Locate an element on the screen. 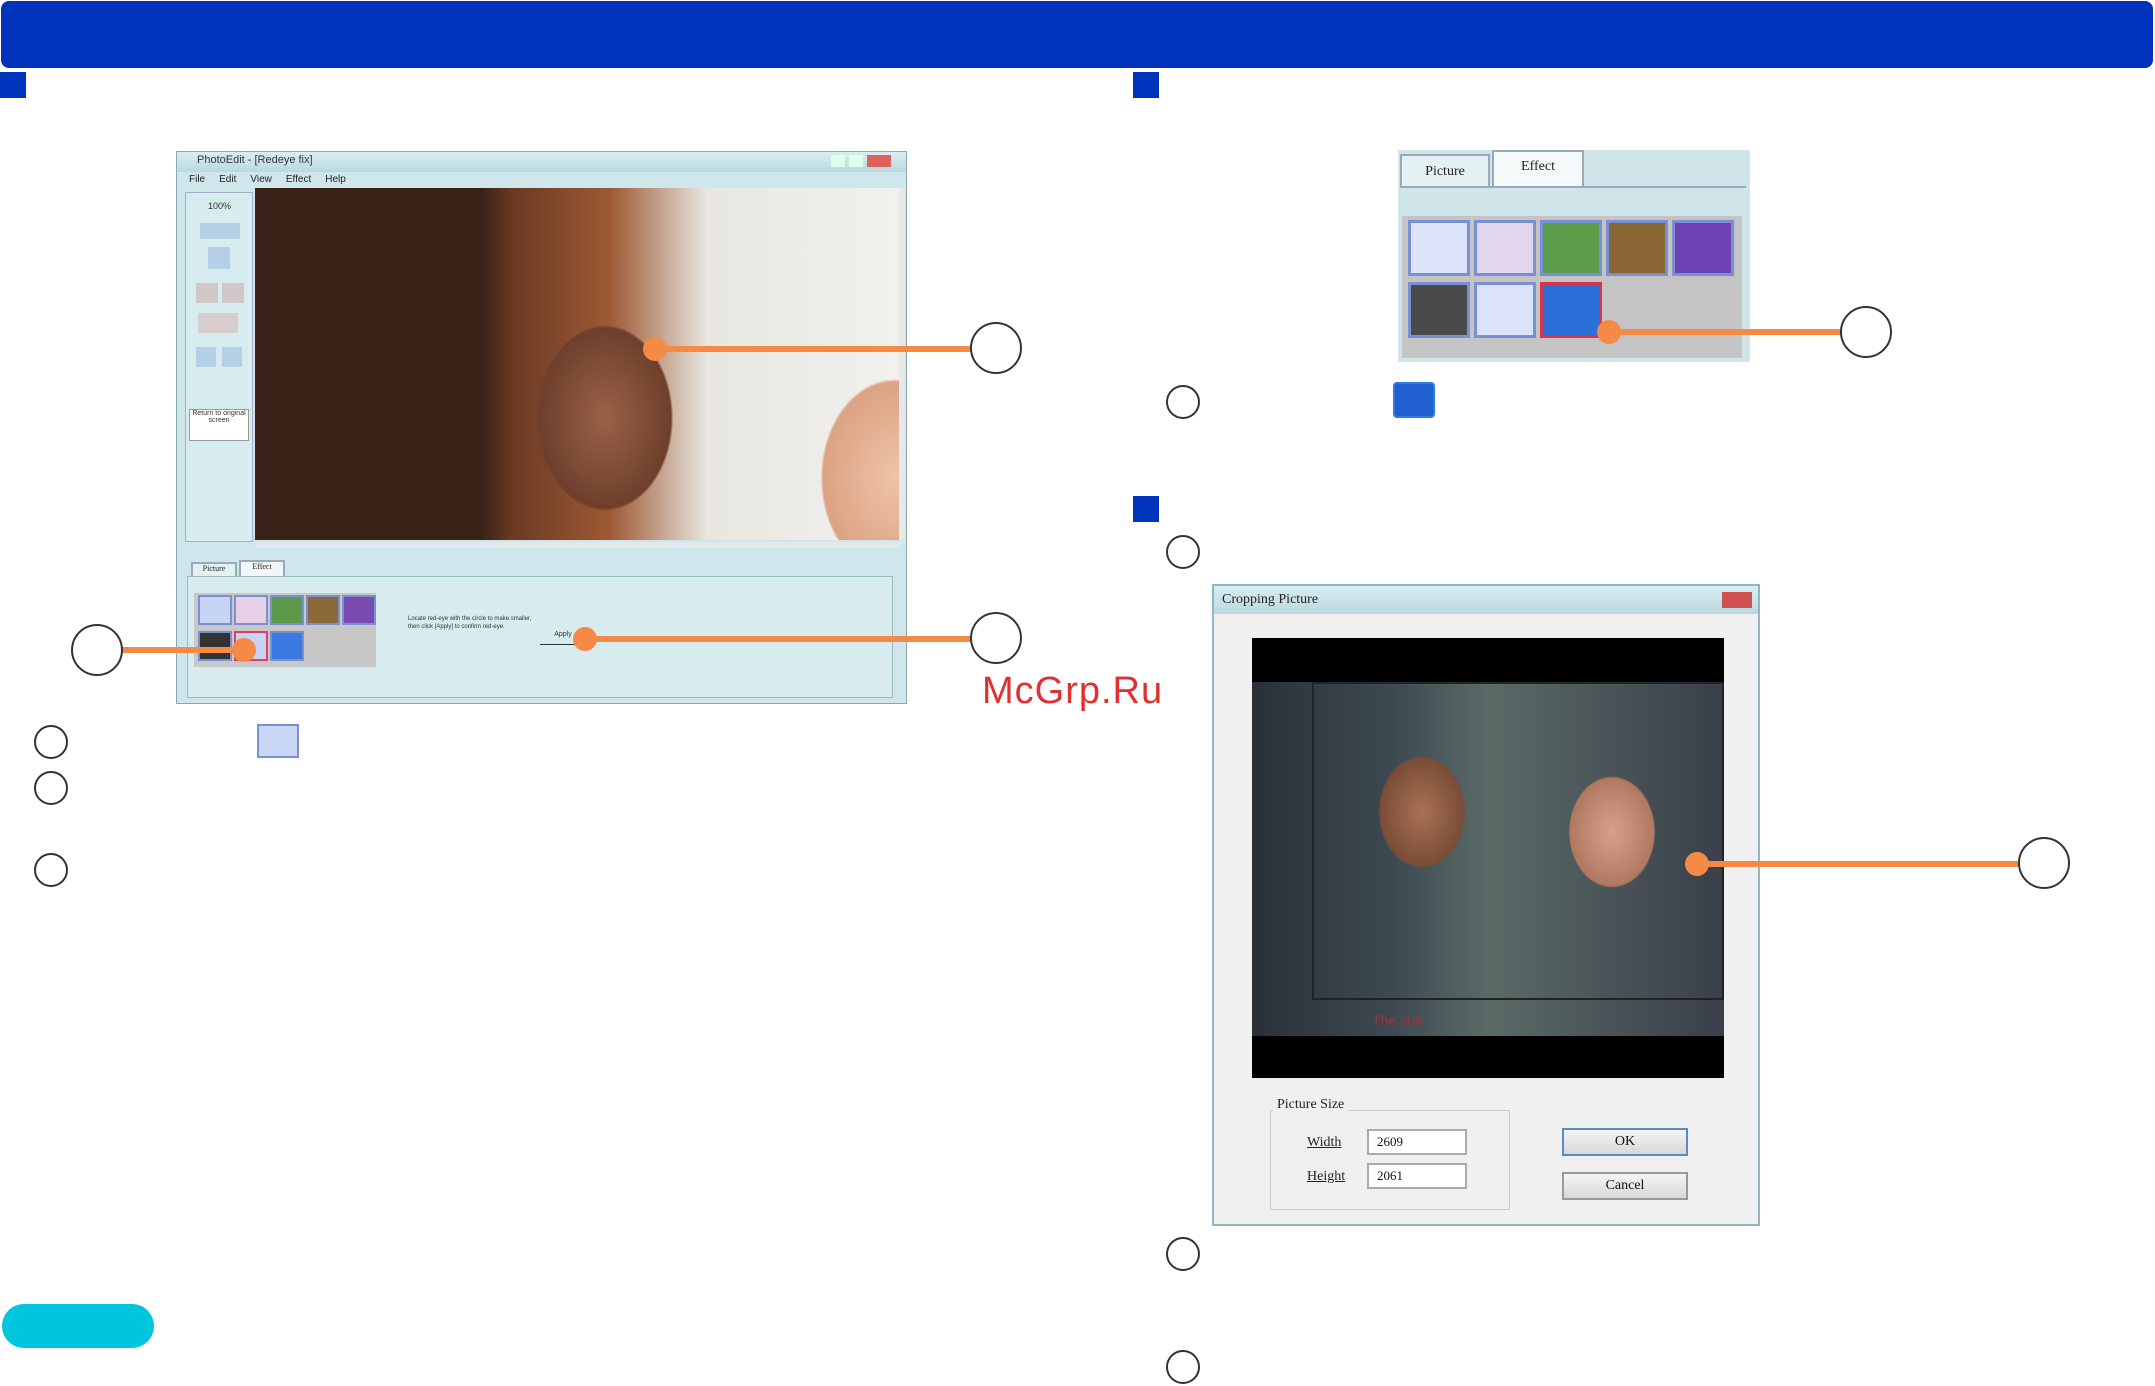 The width and height of the screenshot is (2155, 1386). rotate-left-button is located at coordinates (207, 293).